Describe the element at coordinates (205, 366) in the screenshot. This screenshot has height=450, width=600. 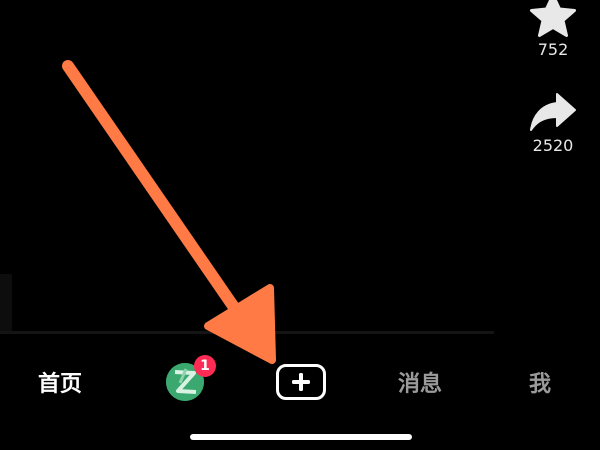
I see `notification-badge: 1` at that location.